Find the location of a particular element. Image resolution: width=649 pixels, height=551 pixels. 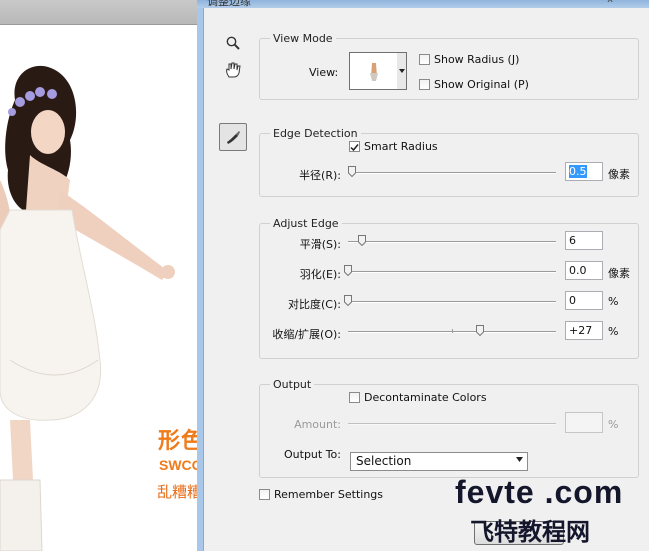

checkmark-icon is located at coordinates (354, 148).